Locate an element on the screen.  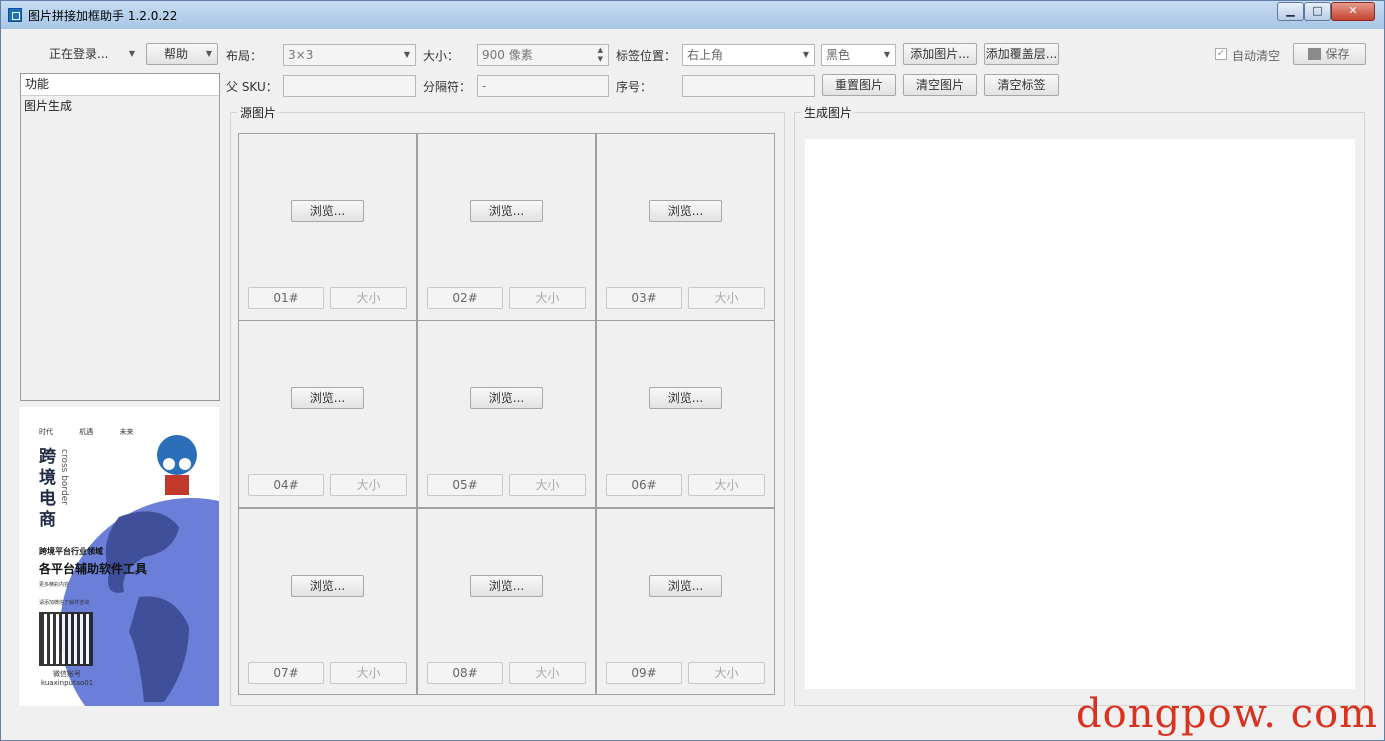
separator-label: 分隔符： is located at coordinates (447, 87).